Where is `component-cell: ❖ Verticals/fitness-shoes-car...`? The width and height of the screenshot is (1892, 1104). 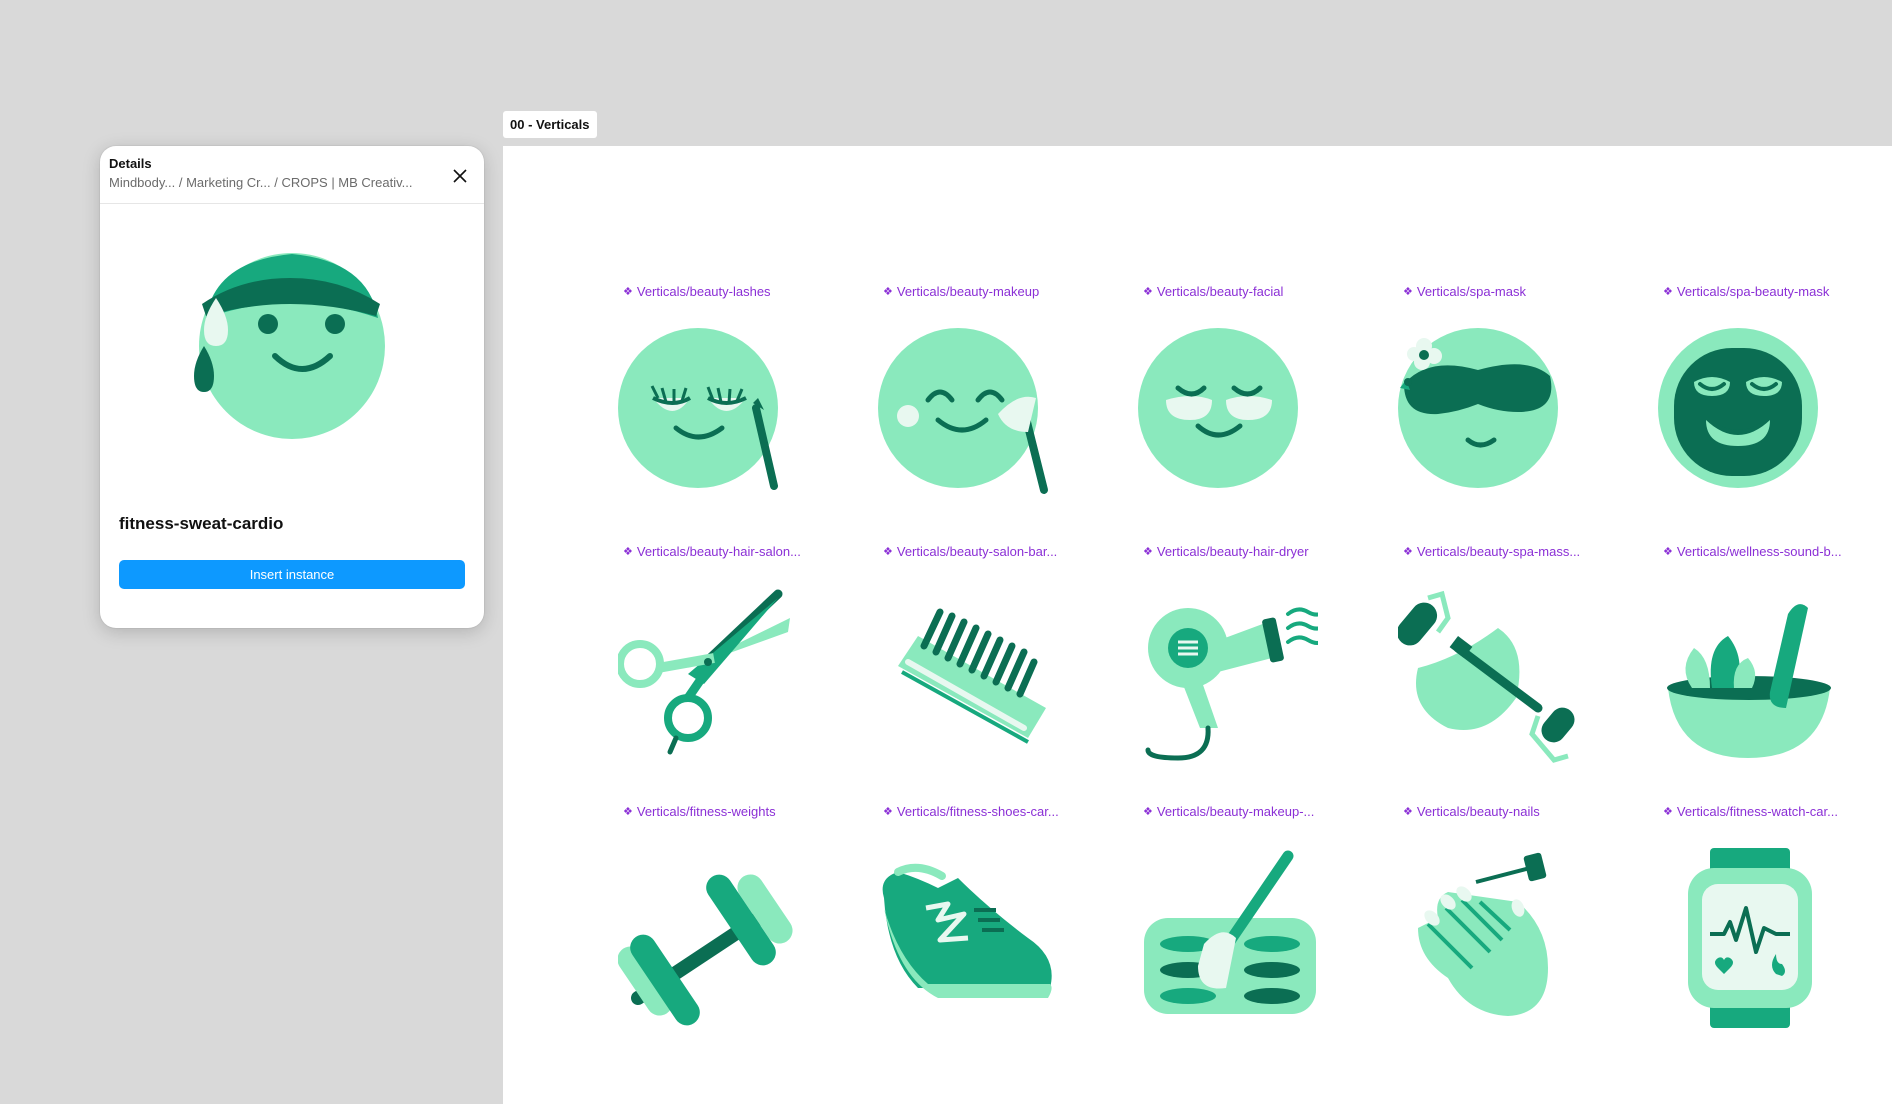 component-cell: ❖ Verticals/fitness-shoes-car... is located at coordinates (913, 832).